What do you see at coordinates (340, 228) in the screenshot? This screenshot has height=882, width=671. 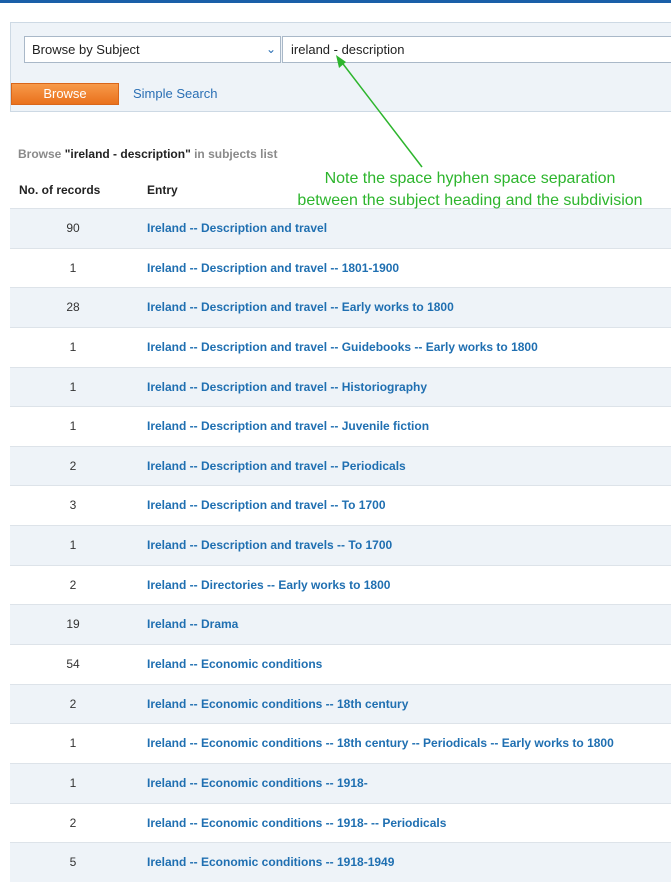 I see `table-row: 90 Ireland -- Description and travel` at bounding box center [340, 228].